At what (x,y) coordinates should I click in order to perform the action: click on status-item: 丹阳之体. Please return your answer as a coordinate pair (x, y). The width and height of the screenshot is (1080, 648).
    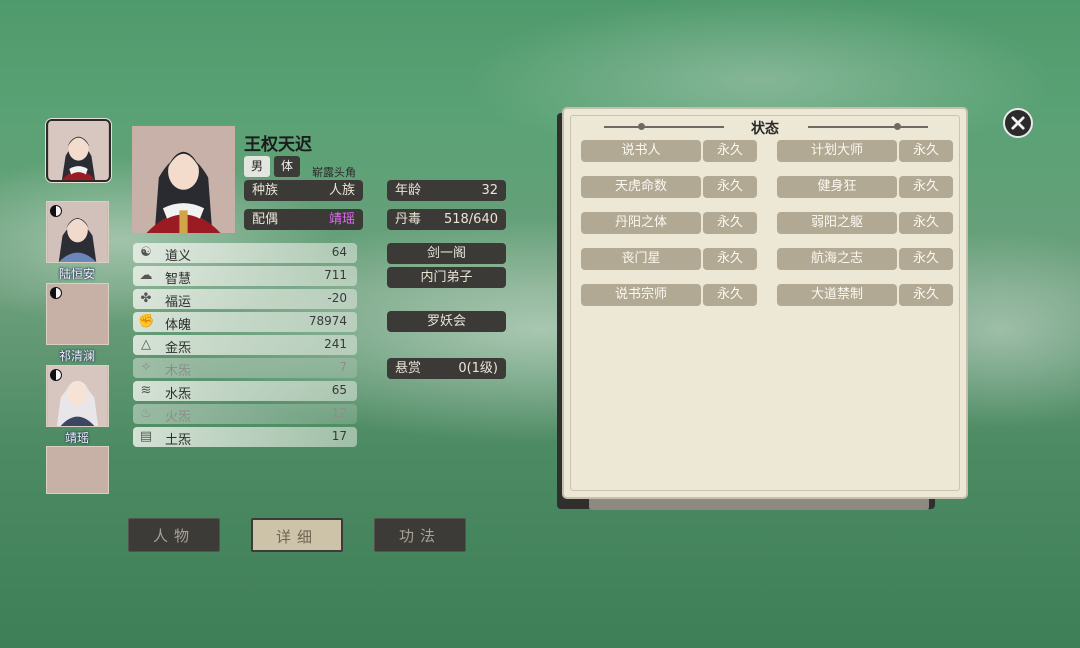
    Looking at the image, I should click on (641, 223).